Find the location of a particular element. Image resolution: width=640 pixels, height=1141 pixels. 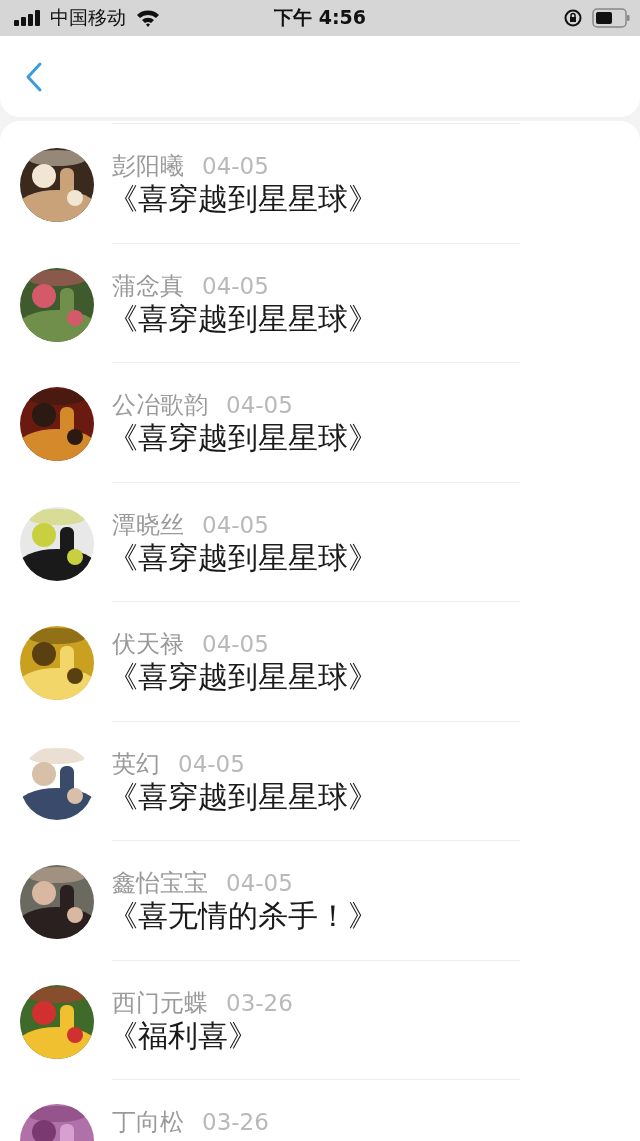

user-name: 丁向松 is located at coordinates (148, 1122).